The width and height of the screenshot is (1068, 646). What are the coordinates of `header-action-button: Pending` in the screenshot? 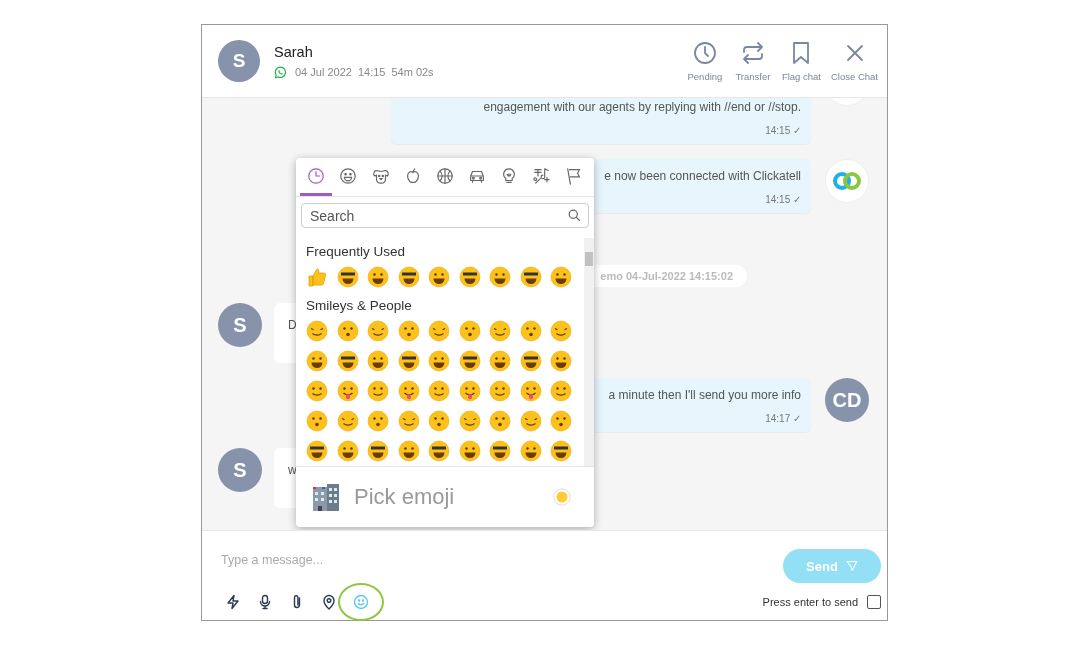 It's located at (704, 61).